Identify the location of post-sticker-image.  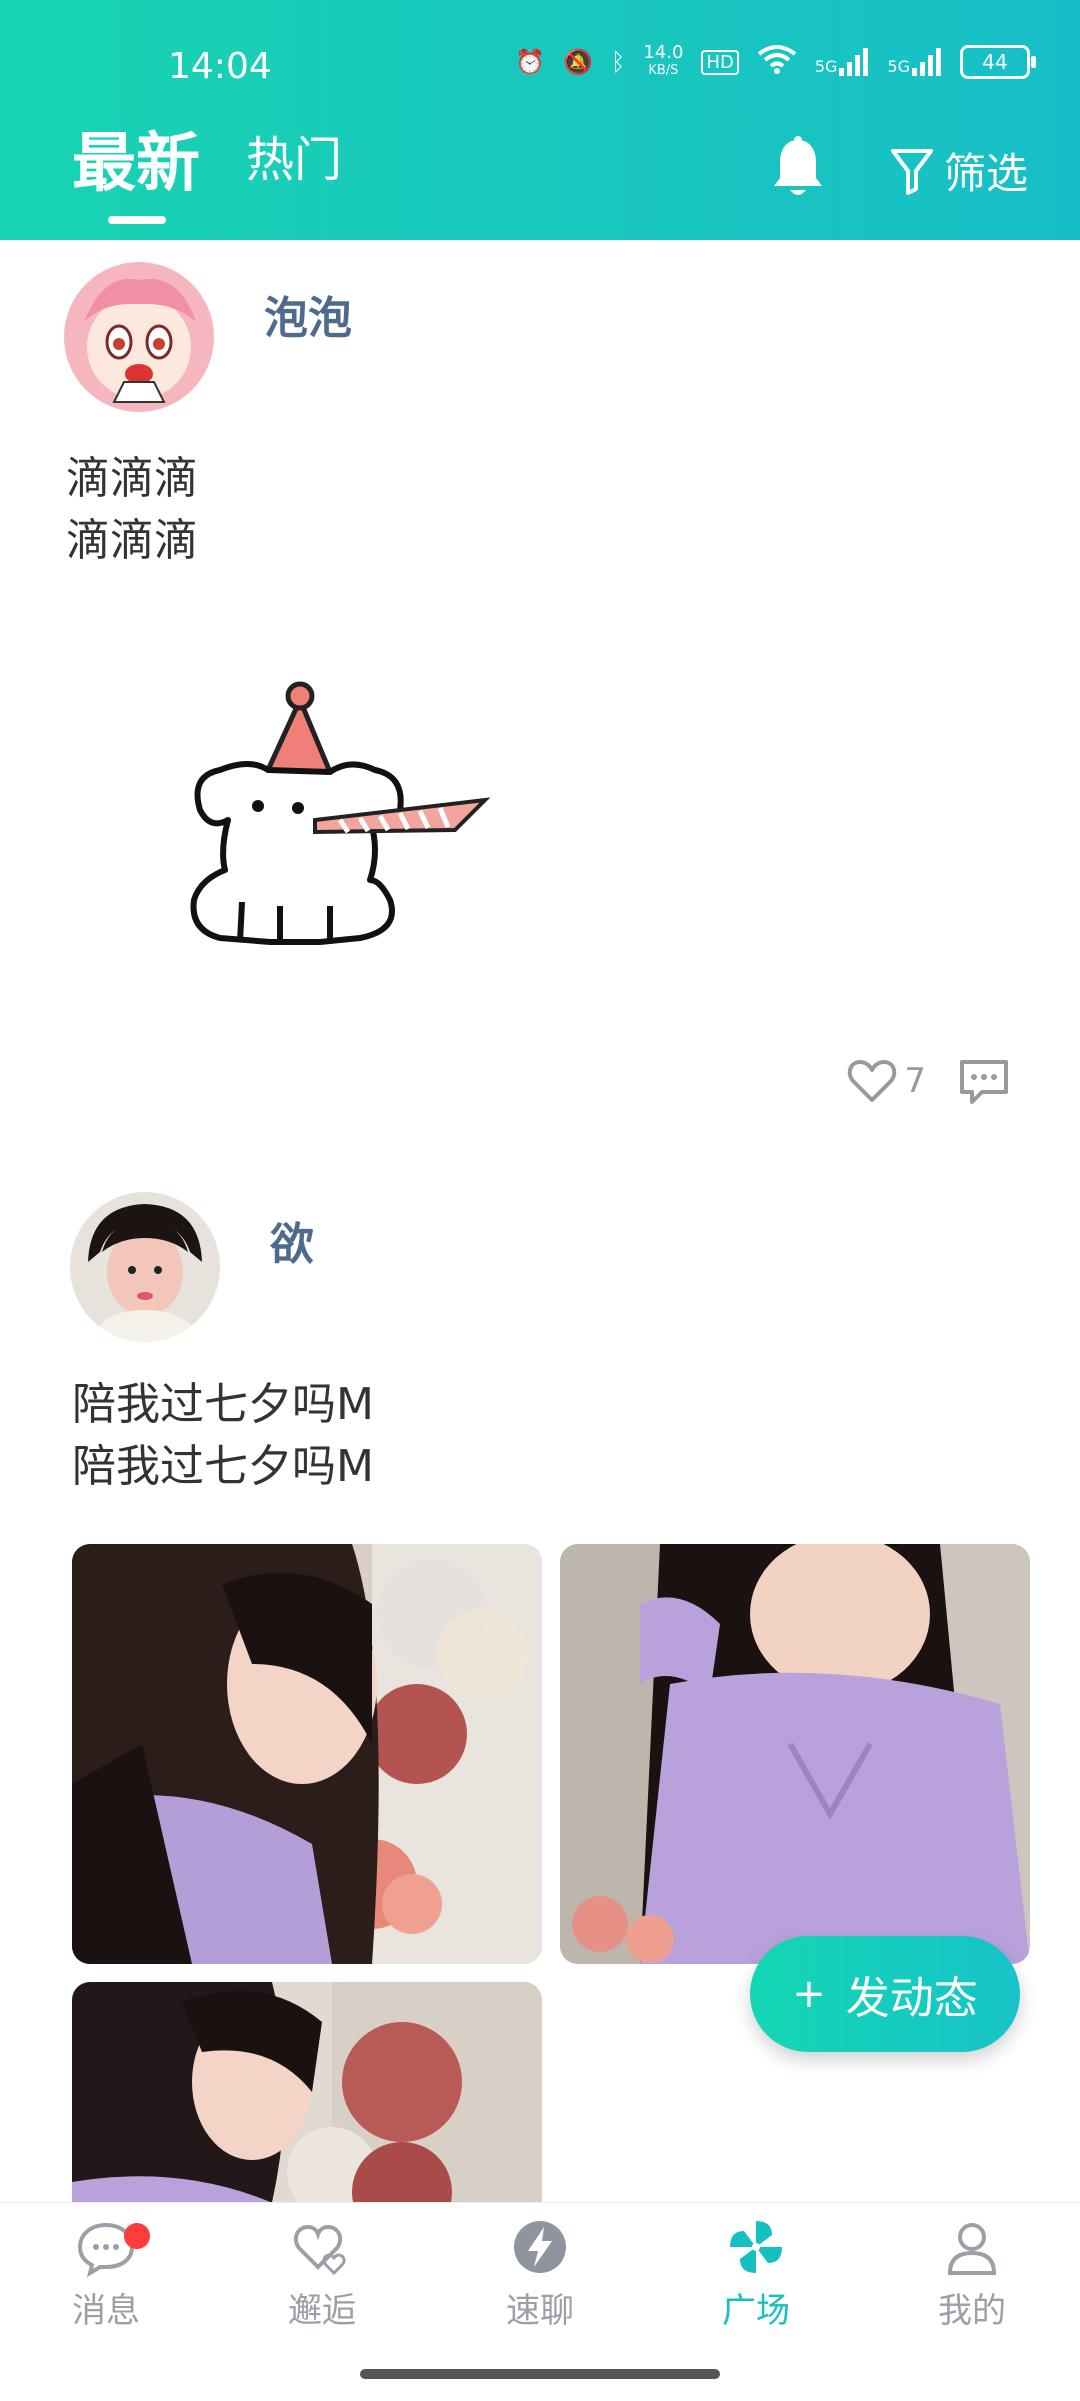
(345, 825).